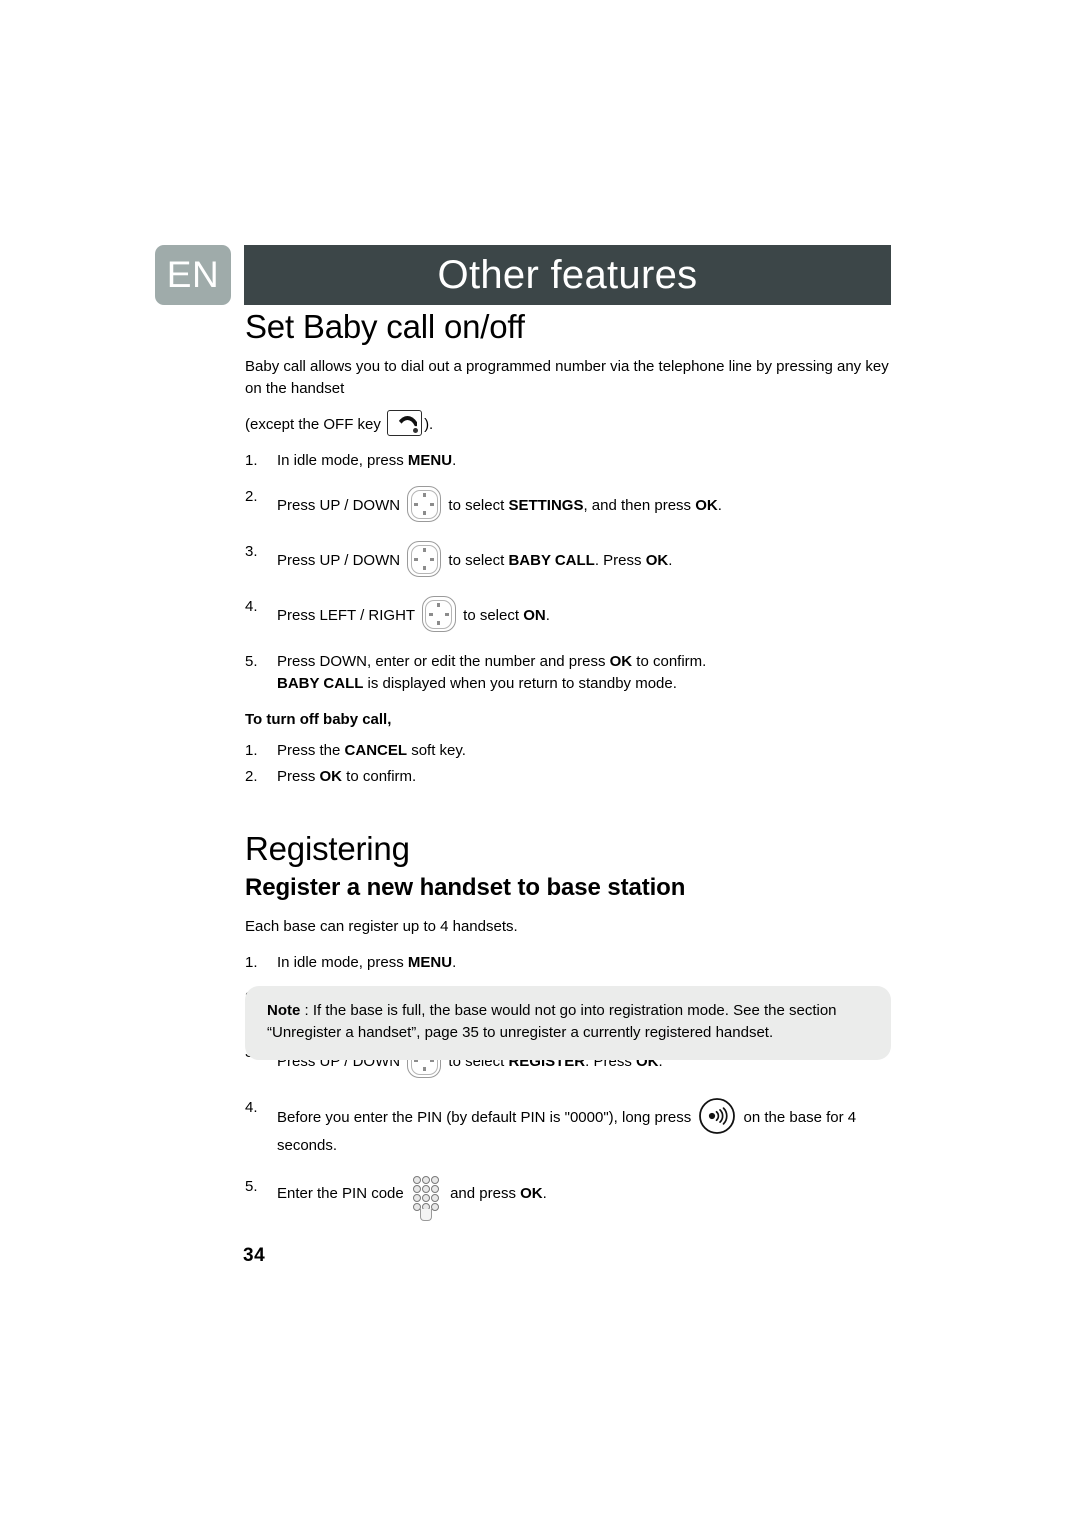 This screenshot has height=1528, width=1080. Describe the element at coordinates (385, 326) in the screenshot. I see `section-title-baby-call: Set Baby call on/off` at that location.